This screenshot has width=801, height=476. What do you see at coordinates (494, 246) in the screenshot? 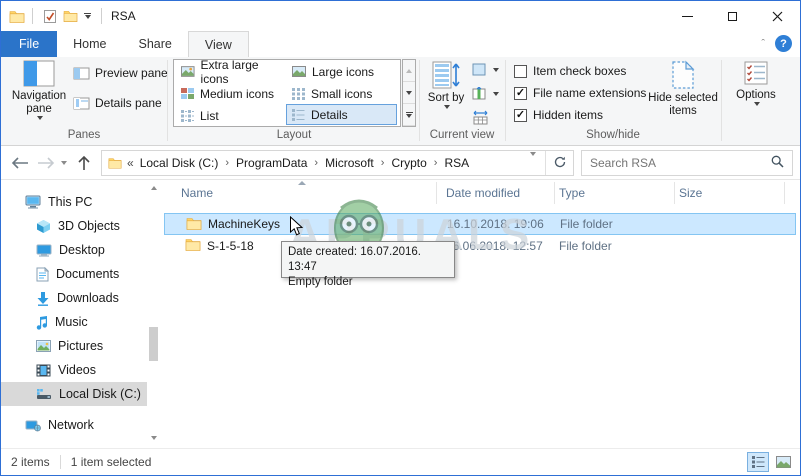
I see `file-date-modified: 16.06.2018. 12:57` at bounding box center [494, 246].